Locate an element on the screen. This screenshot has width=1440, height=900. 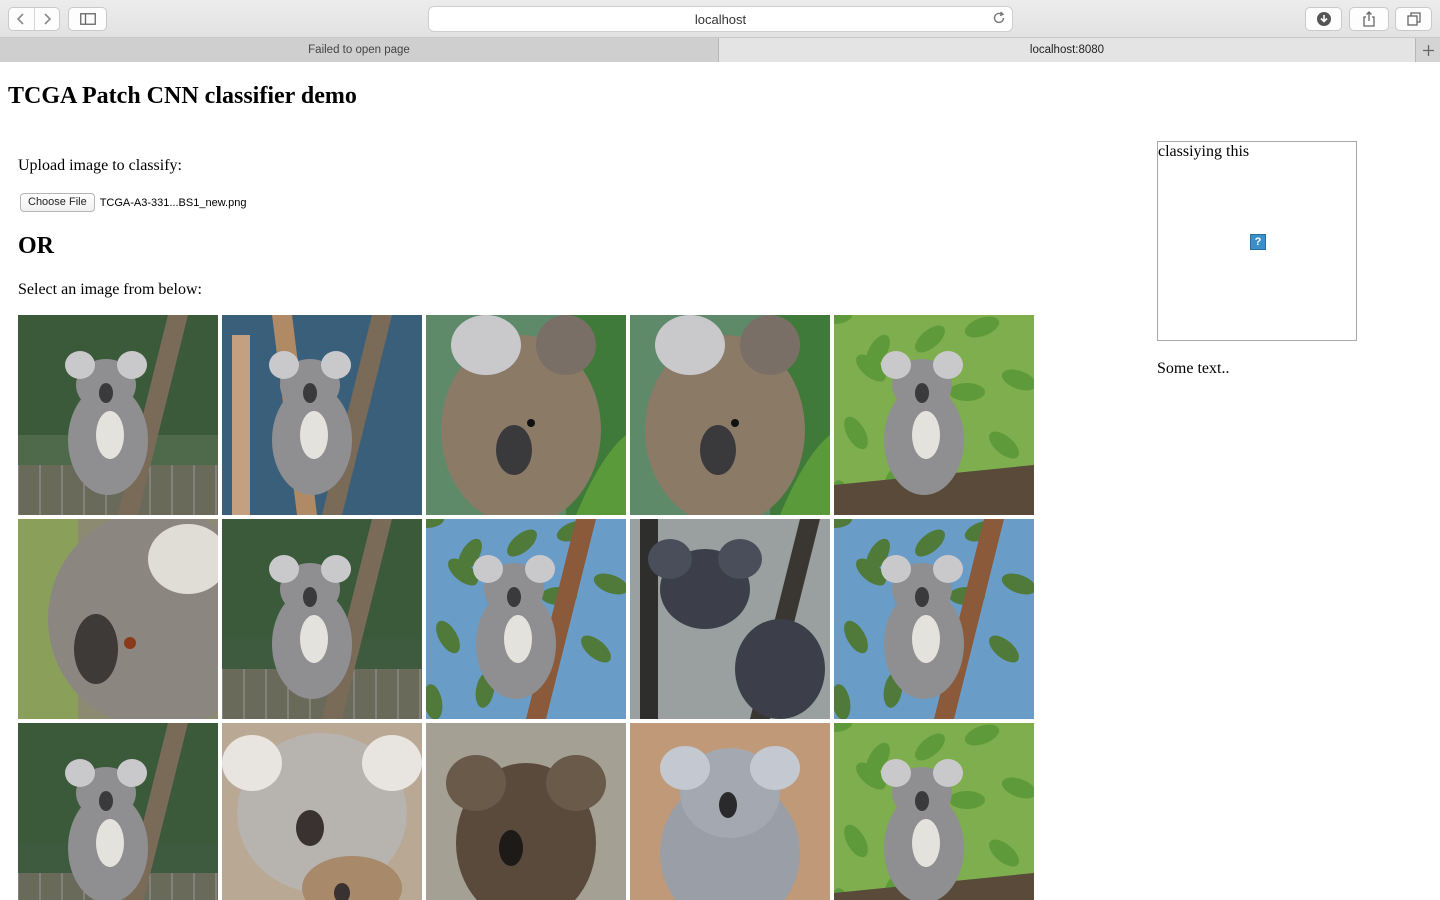
broken-image-icon: ? is located at coordinates (1258, 242).